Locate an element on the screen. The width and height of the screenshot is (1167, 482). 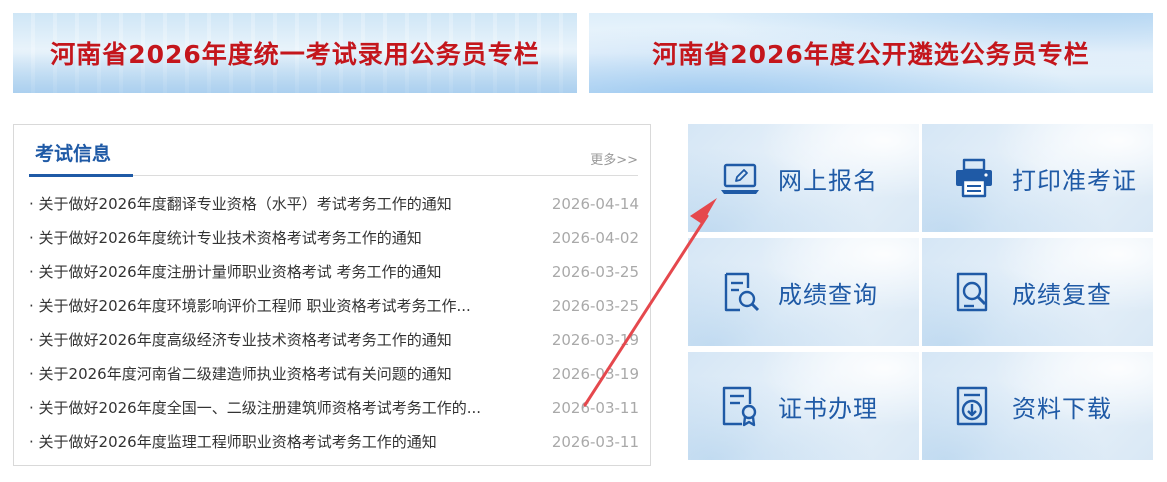
tile-print-admission-ticket: 打印准考证 is located at coordinates (1037, 178).